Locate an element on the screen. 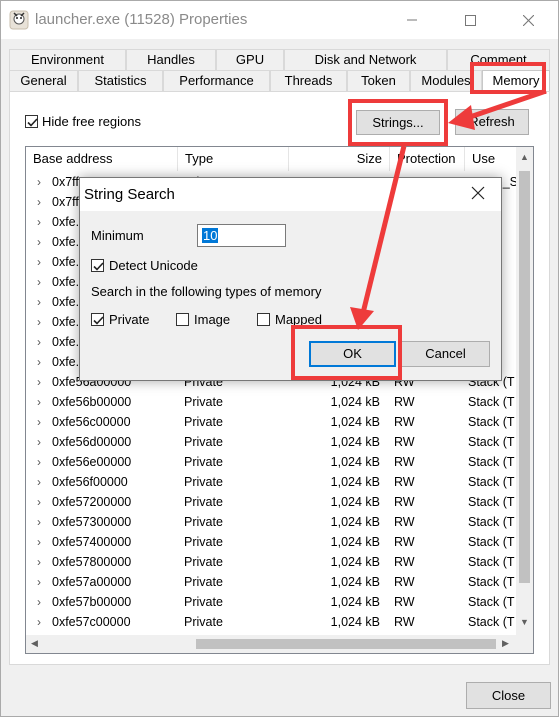 The height and width of the screenshot is (718, 559). image-checkbox: Image is located at coordinates (203, 319).